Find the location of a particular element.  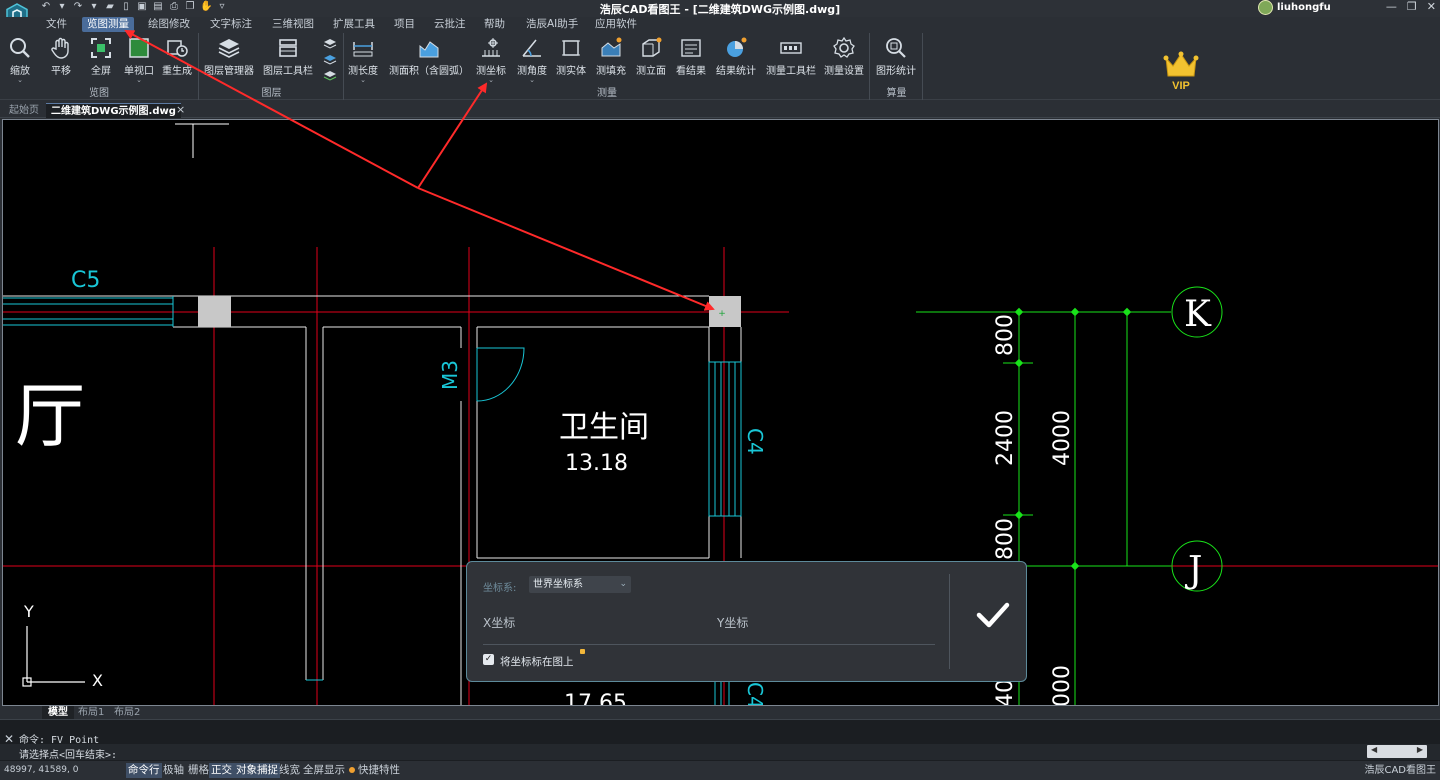

ribbon-group-quantity: 图形统计 算量 is located at coordinates (897, 66).